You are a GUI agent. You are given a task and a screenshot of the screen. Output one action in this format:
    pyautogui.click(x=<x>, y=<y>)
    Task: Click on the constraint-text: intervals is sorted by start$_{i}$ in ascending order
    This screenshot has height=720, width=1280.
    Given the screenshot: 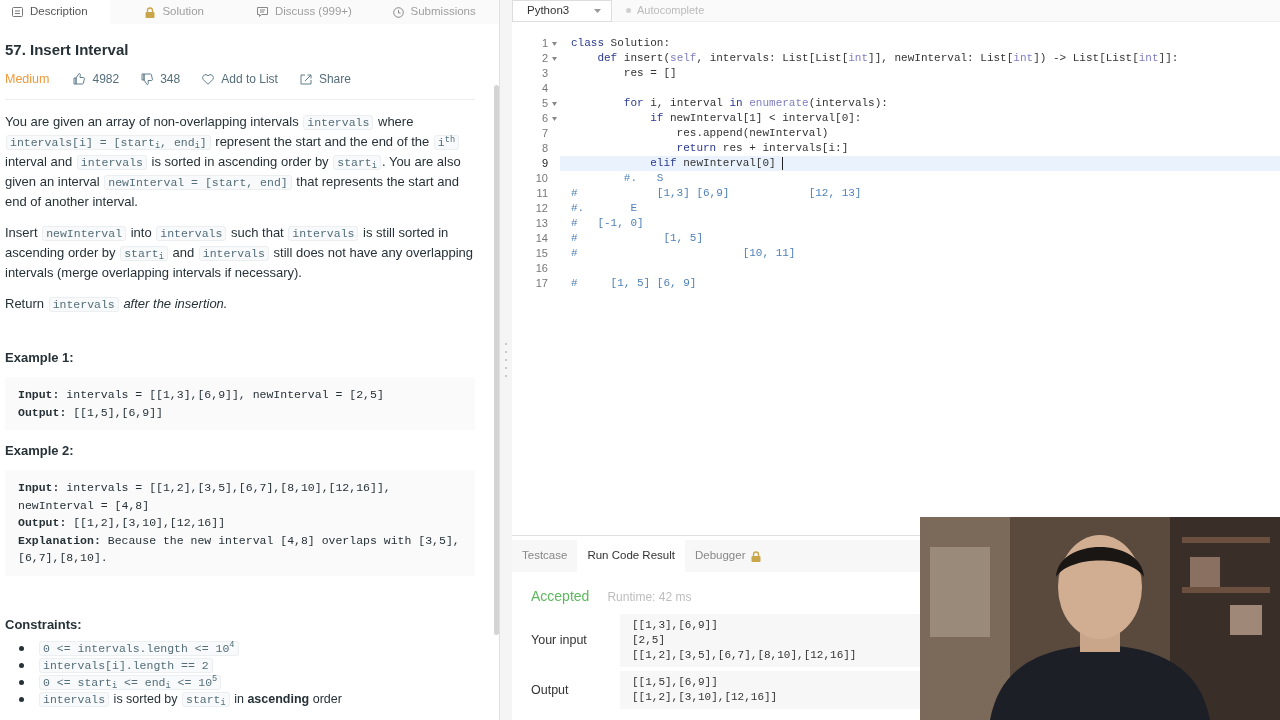 What is the action you would take?
    pyautogui.click(x=190, y=699)
    